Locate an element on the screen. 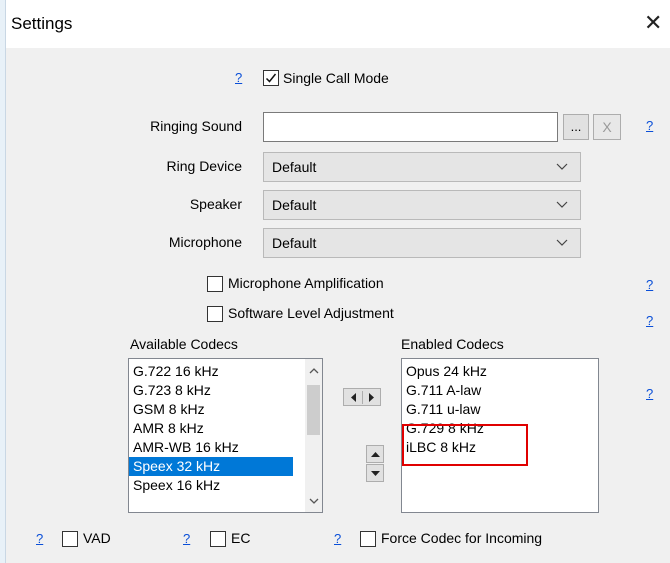 Image resolution: width=670 pixels, height=563 pixels. available-codecs-scrollbar is located at coordinates (313, 435).